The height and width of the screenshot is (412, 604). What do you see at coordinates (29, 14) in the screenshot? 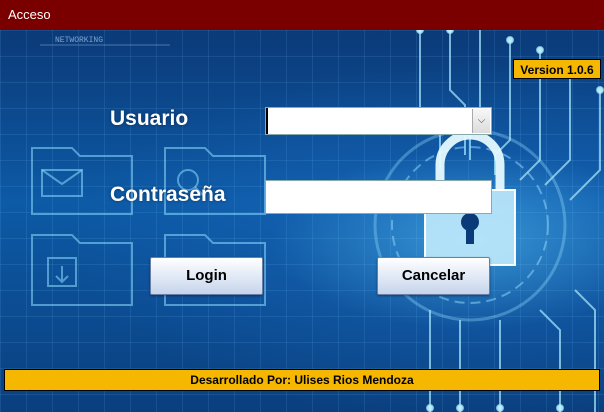
I see `window-title: Acceso` at bounding box center [29, 14].